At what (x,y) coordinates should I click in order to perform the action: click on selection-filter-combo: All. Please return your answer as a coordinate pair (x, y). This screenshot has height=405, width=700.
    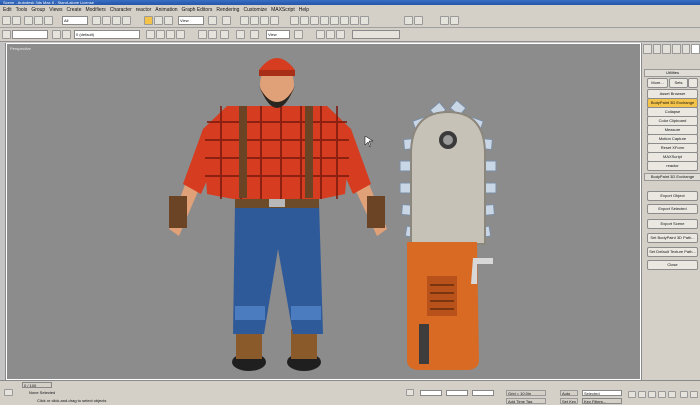
    Looking at the image, I should click on (75, 20).